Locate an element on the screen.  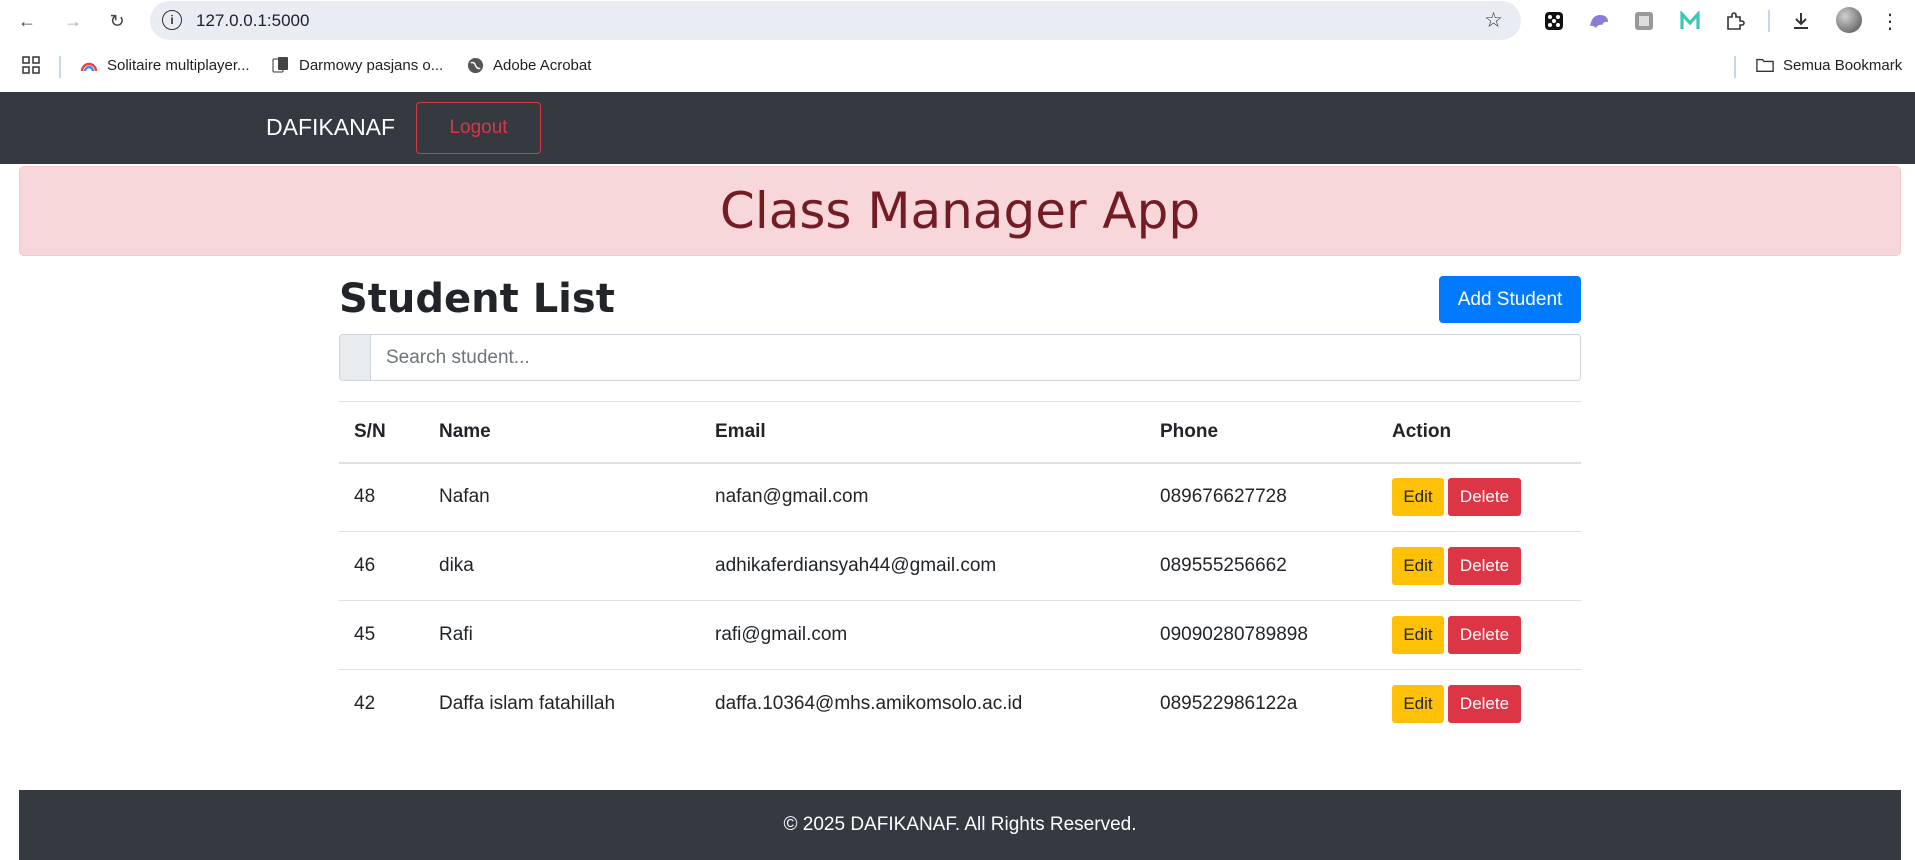
extension-image-icon is located at coordinates (1644, 21).